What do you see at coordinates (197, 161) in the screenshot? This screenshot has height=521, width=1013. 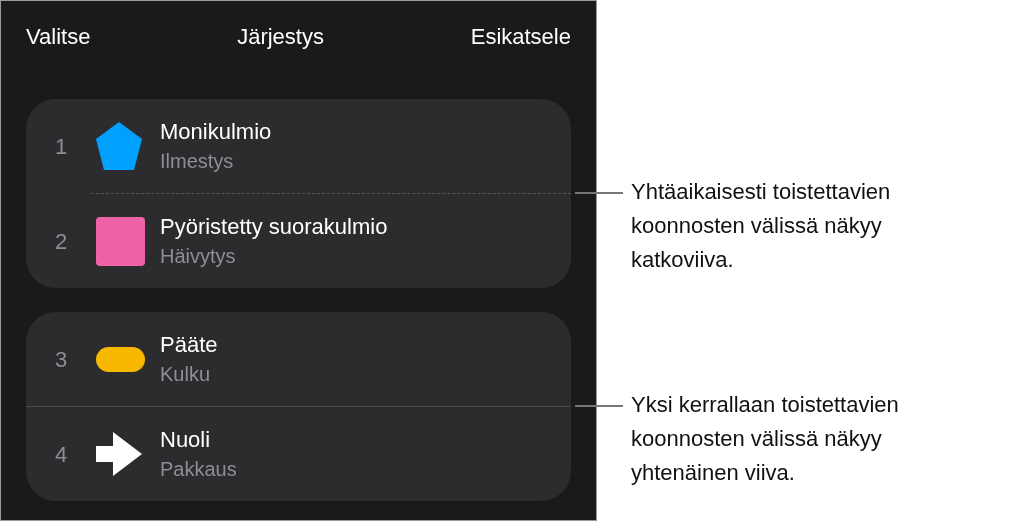 I see `build-effect: Ilmestys` at bounding box center [197, 161].